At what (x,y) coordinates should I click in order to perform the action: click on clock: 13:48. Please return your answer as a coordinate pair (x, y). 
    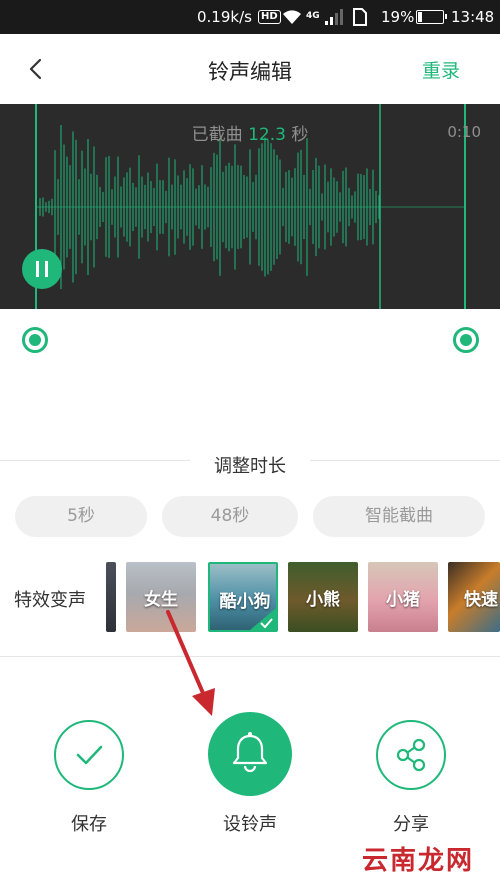
    Looking at the image, I should click on (473, 17).